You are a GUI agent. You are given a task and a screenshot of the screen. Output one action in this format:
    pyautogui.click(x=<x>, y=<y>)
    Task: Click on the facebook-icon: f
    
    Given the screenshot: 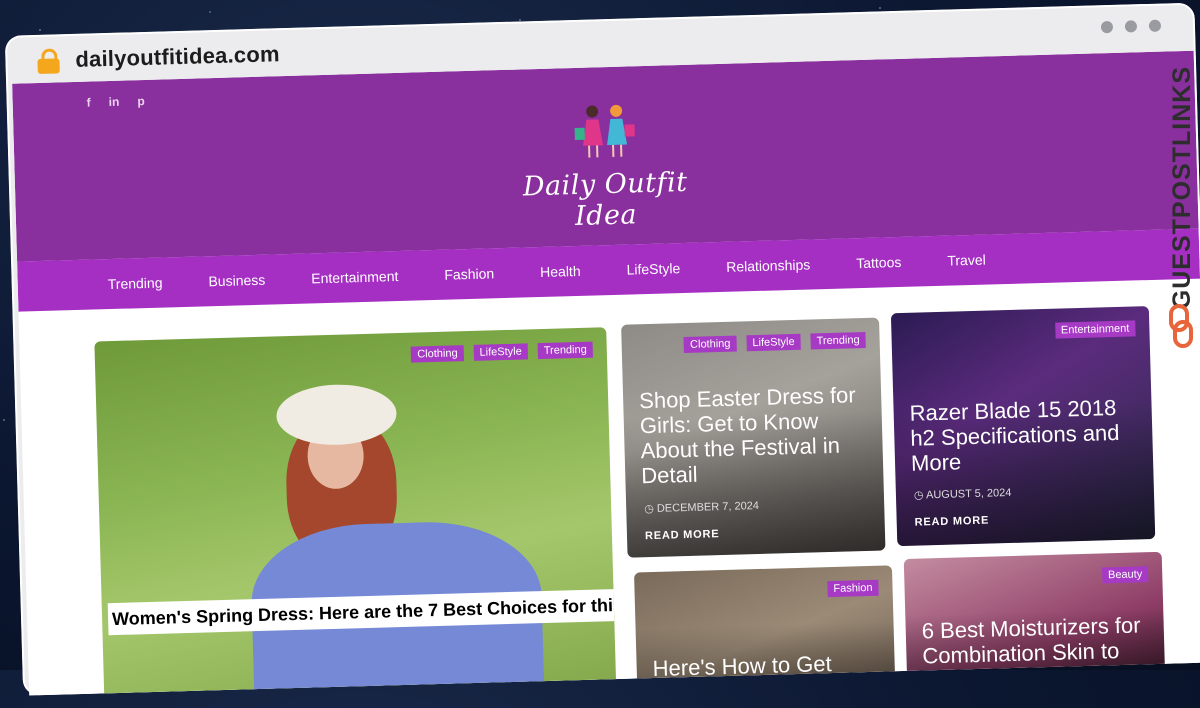 What is the action you would take?
    pyautogui.click(x=88, y=103)
    